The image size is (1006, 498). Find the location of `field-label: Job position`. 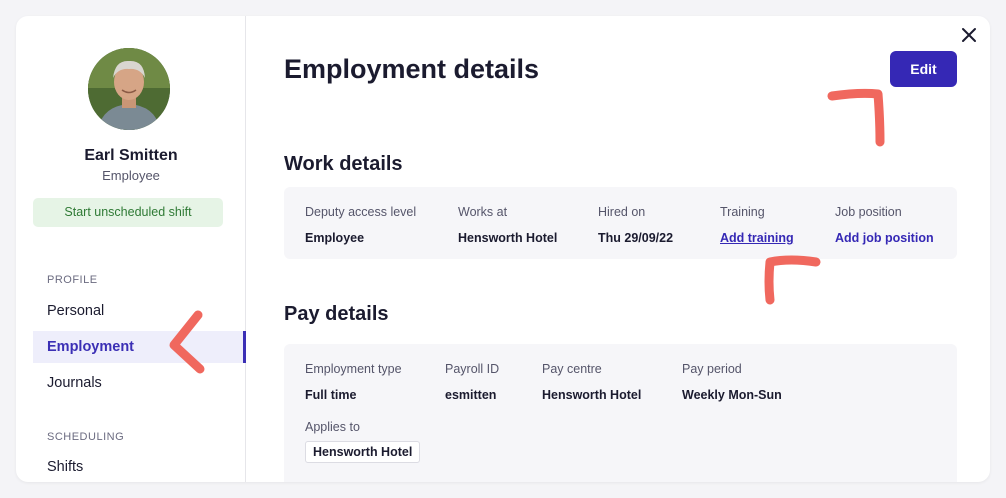

field-label: Job position is located at coordinates (868, 212).